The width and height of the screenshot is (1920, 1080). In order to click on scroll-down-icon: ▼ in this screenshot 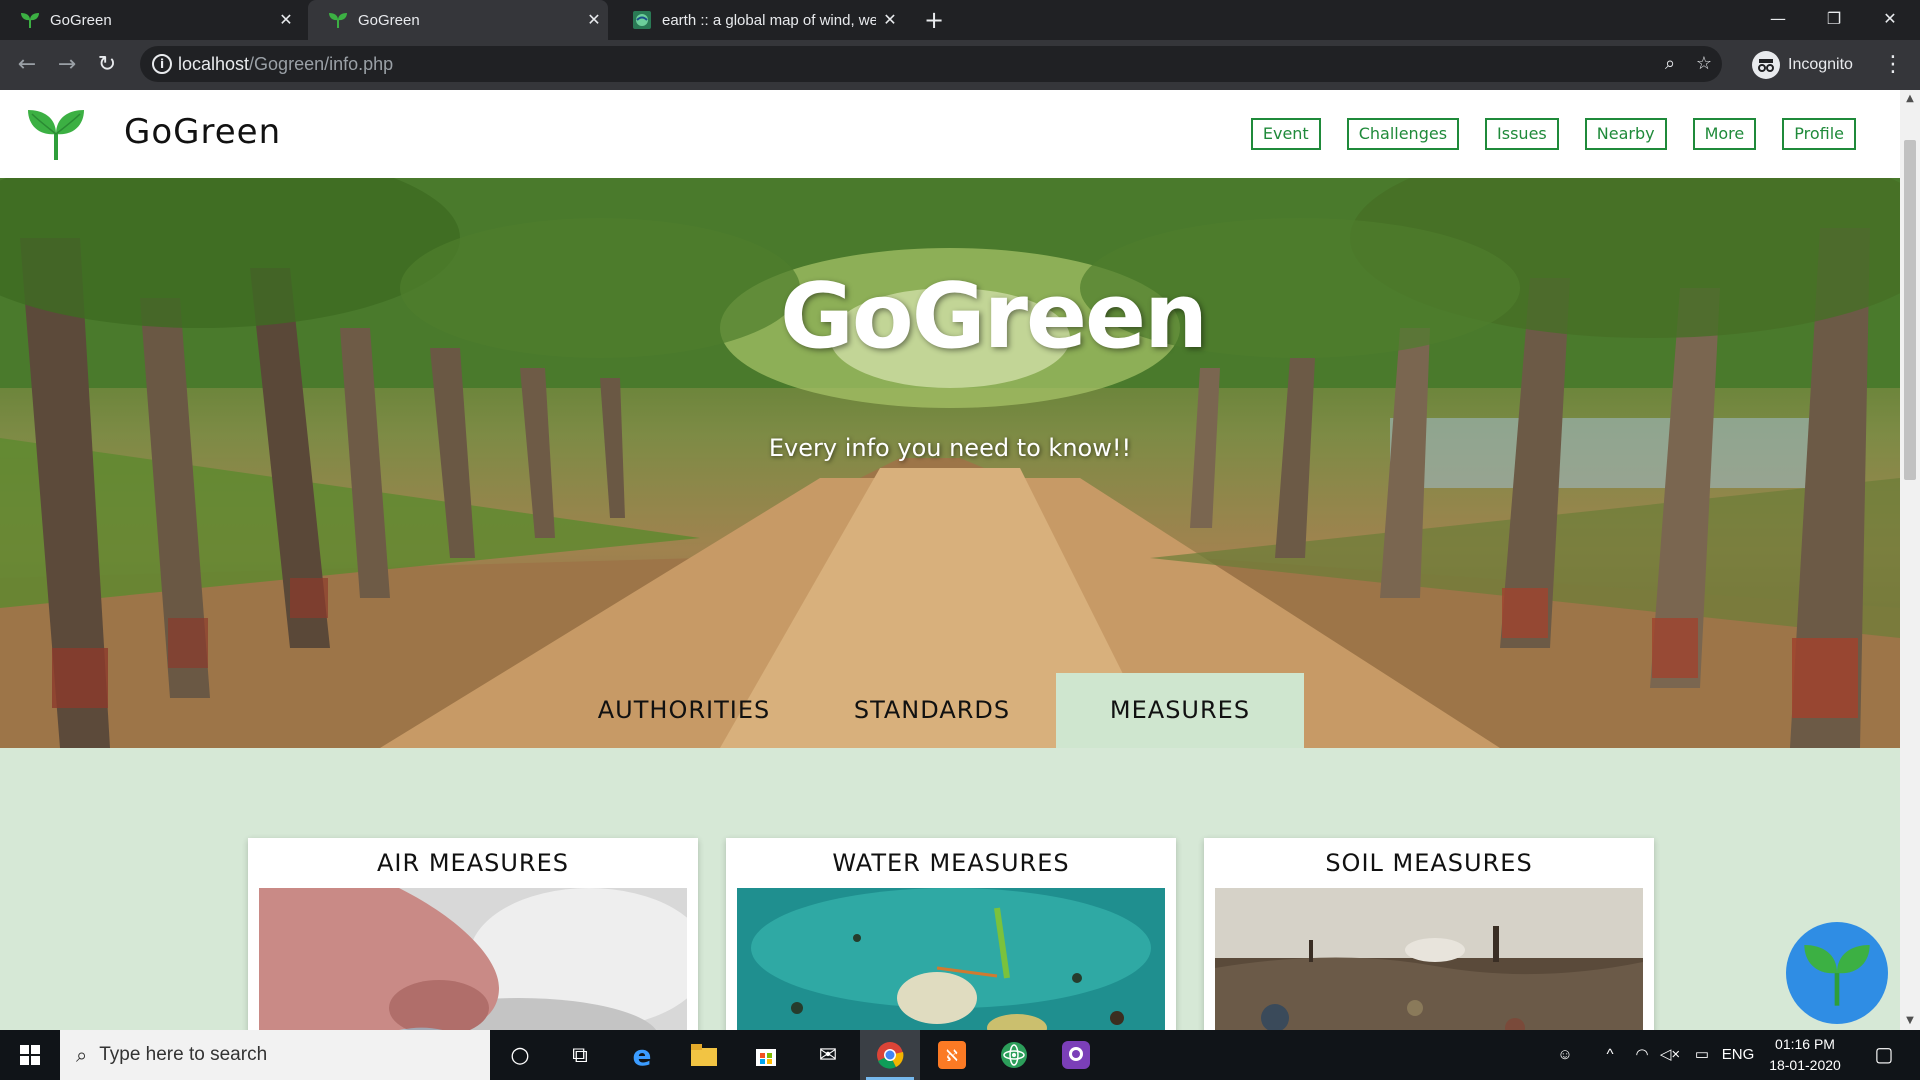, I will do `click(1910, 1021)`.